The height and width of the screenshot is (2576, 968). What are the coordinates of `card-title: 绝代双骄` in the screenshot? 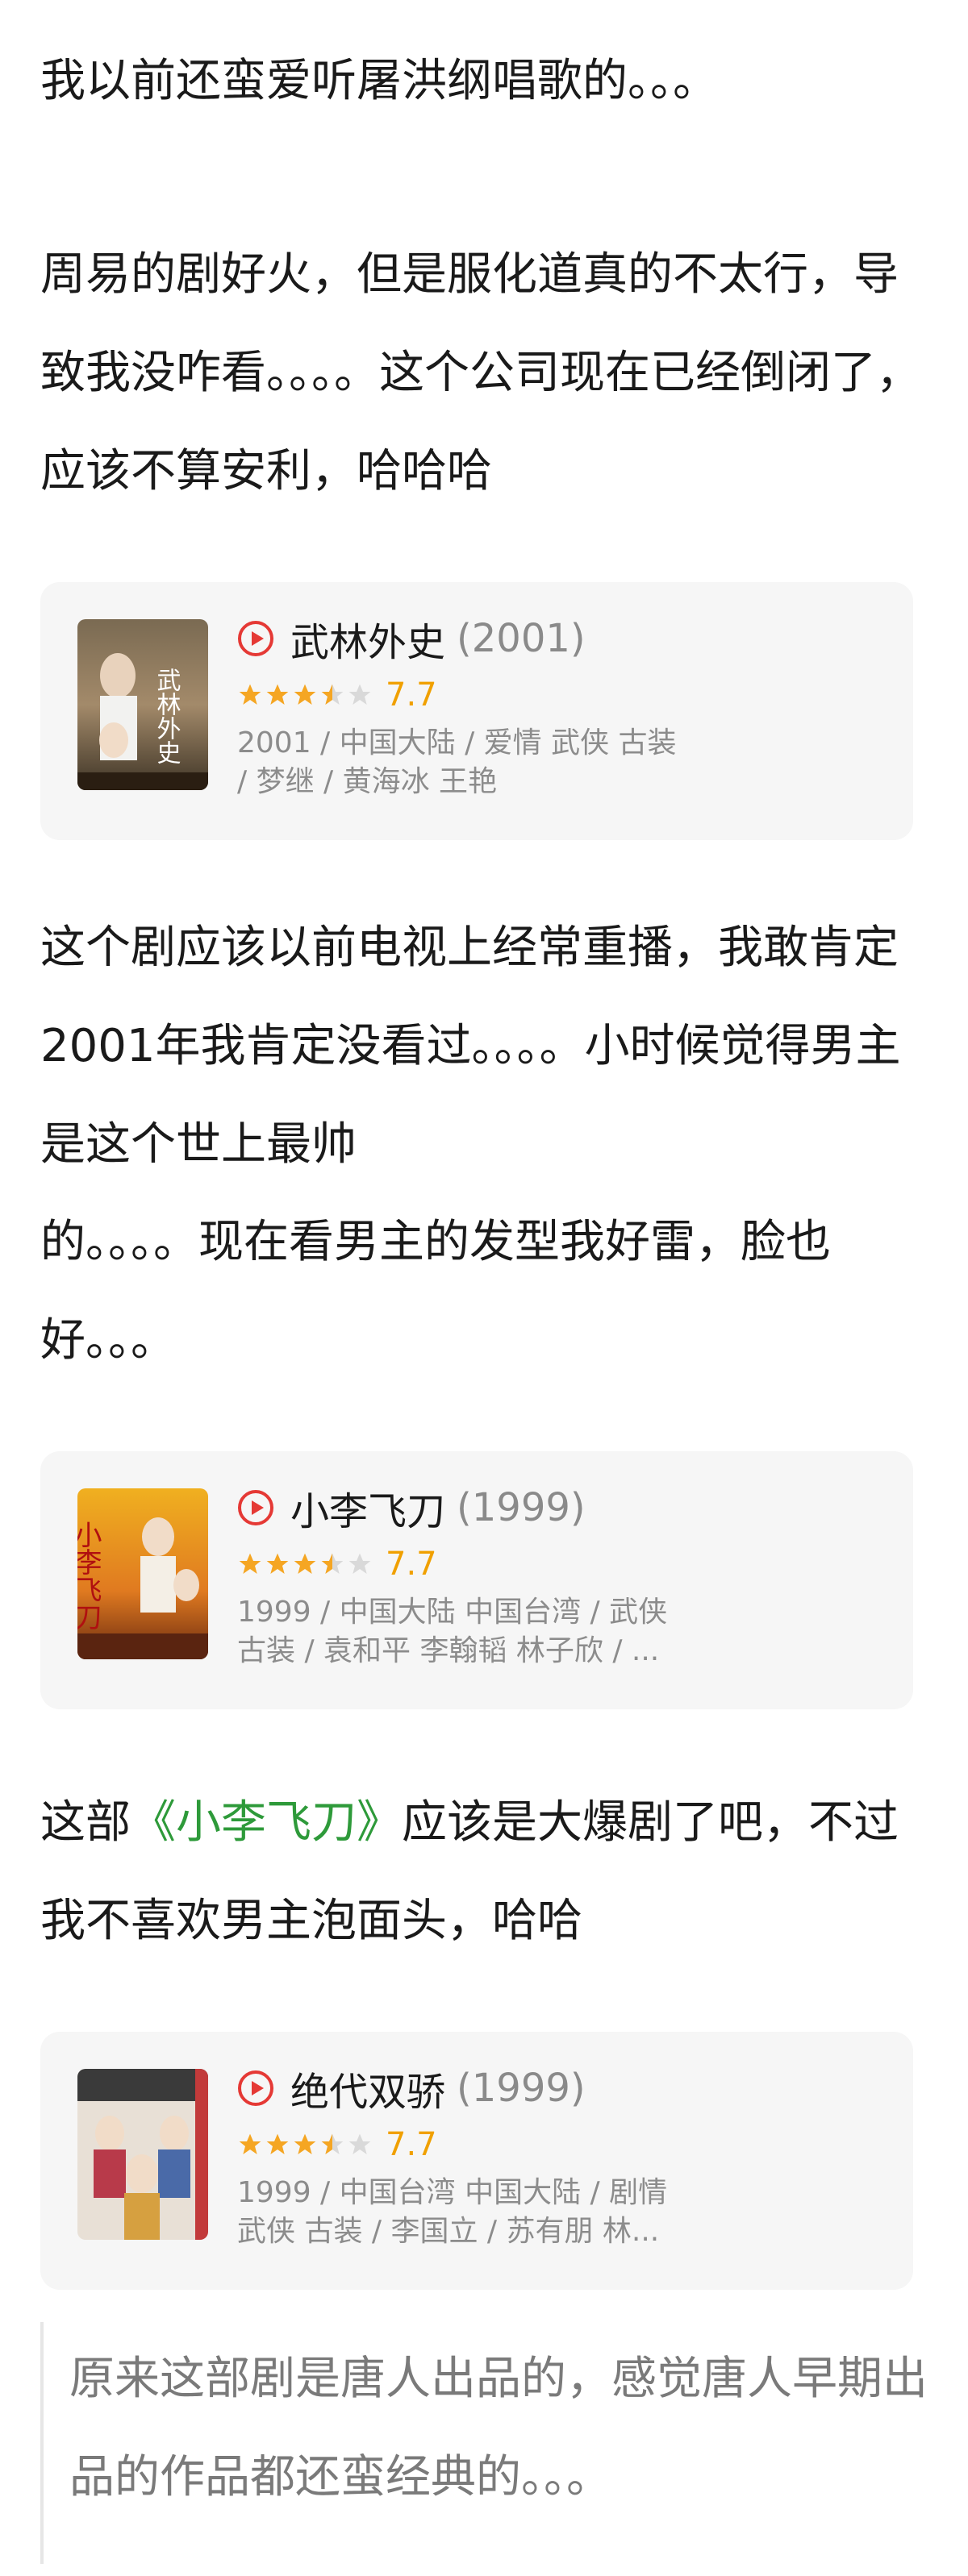 It's located at (367, 2088).